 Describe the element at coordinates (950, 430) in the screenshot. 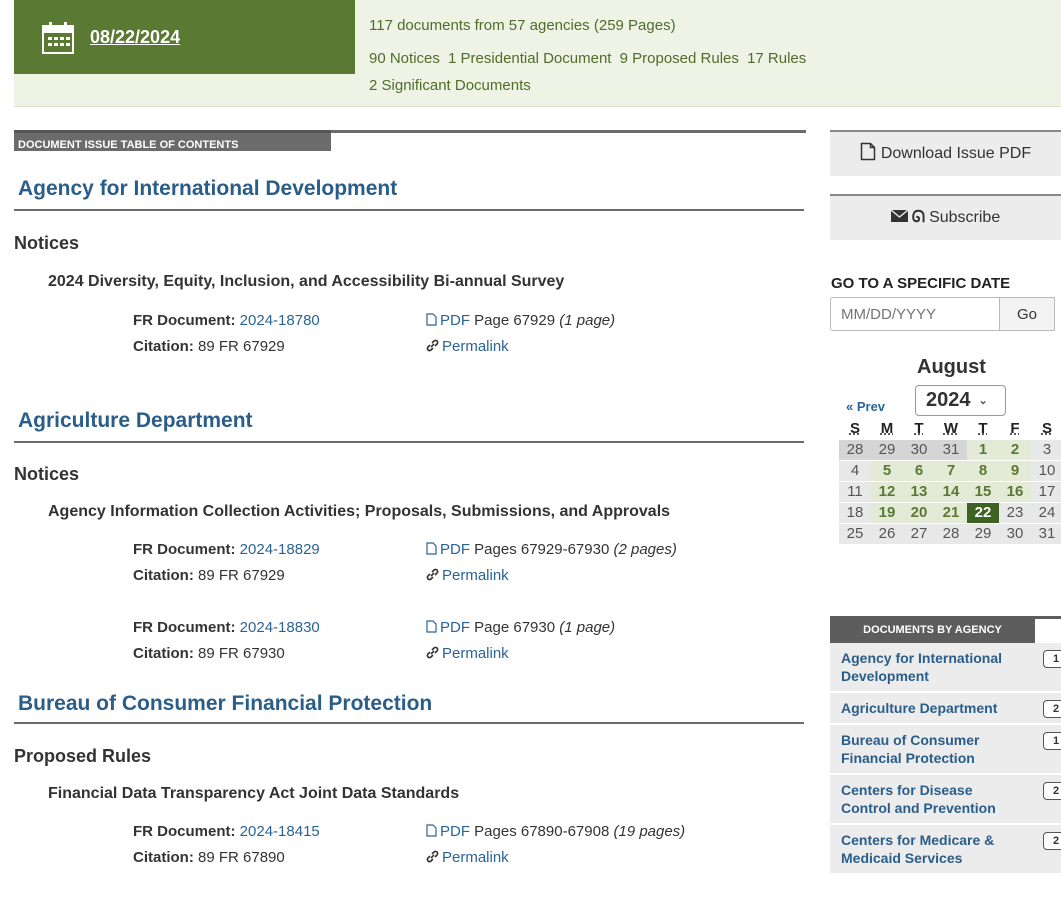

I see `calendar-weekdays: S M T W T F S` at that location.